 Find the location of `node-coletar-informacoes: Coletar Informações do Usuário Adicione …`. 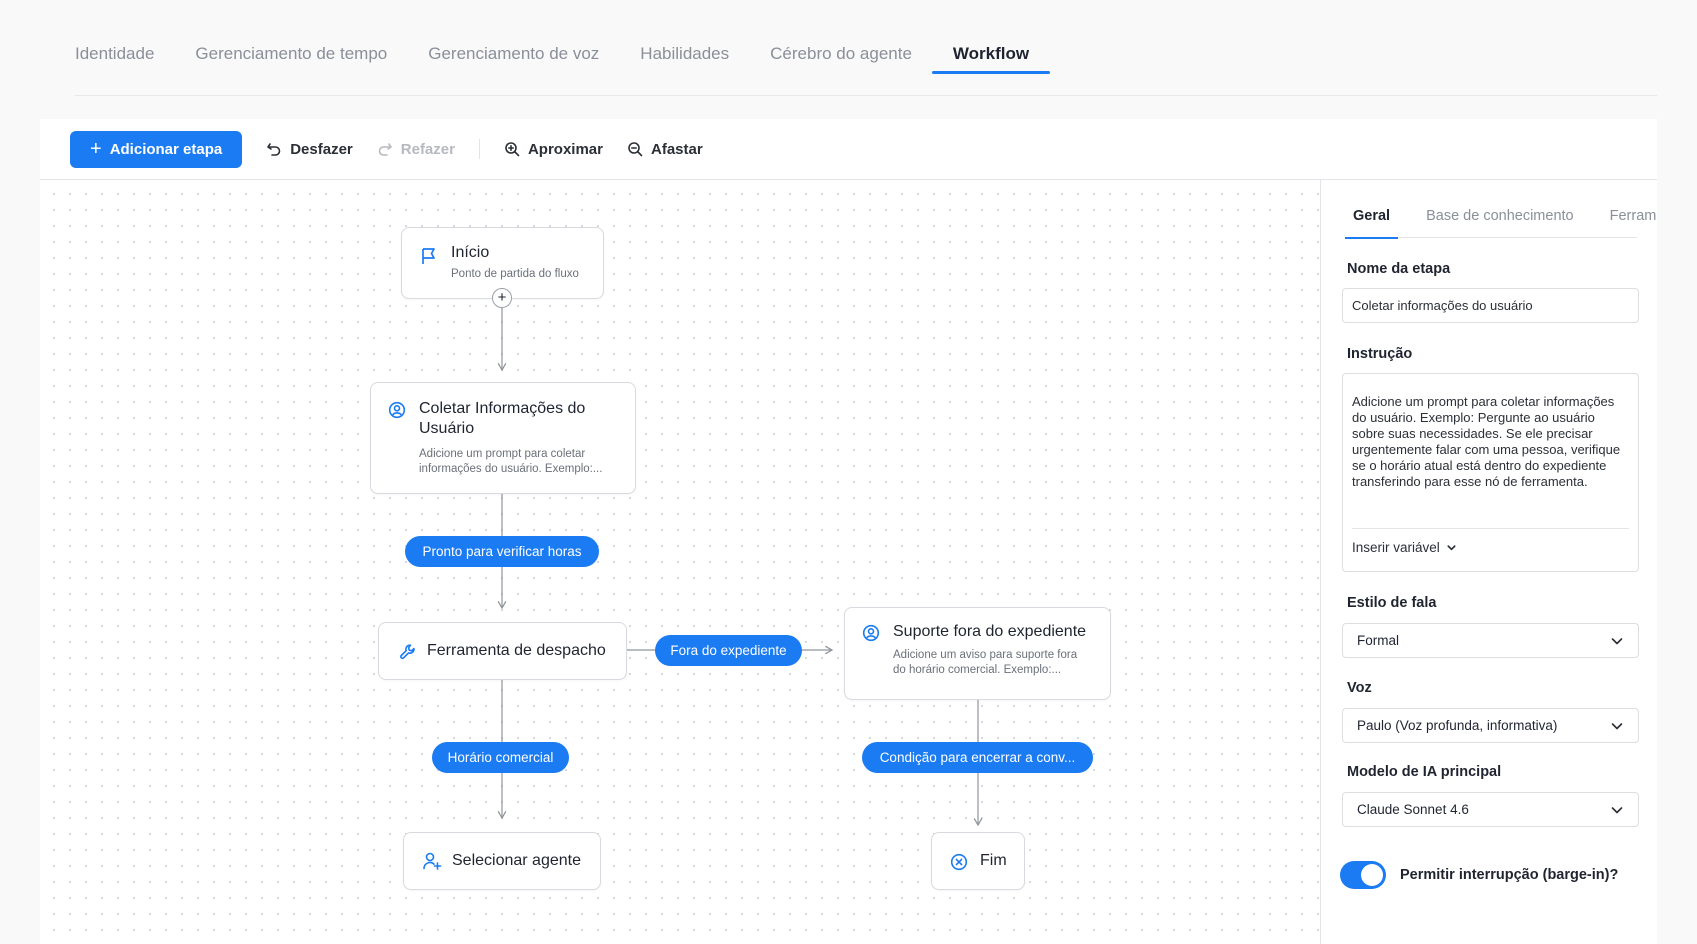

node-coletar-informacoes: Coletar Informações do Usuário Adicione … is located at coordinates (503, 438).